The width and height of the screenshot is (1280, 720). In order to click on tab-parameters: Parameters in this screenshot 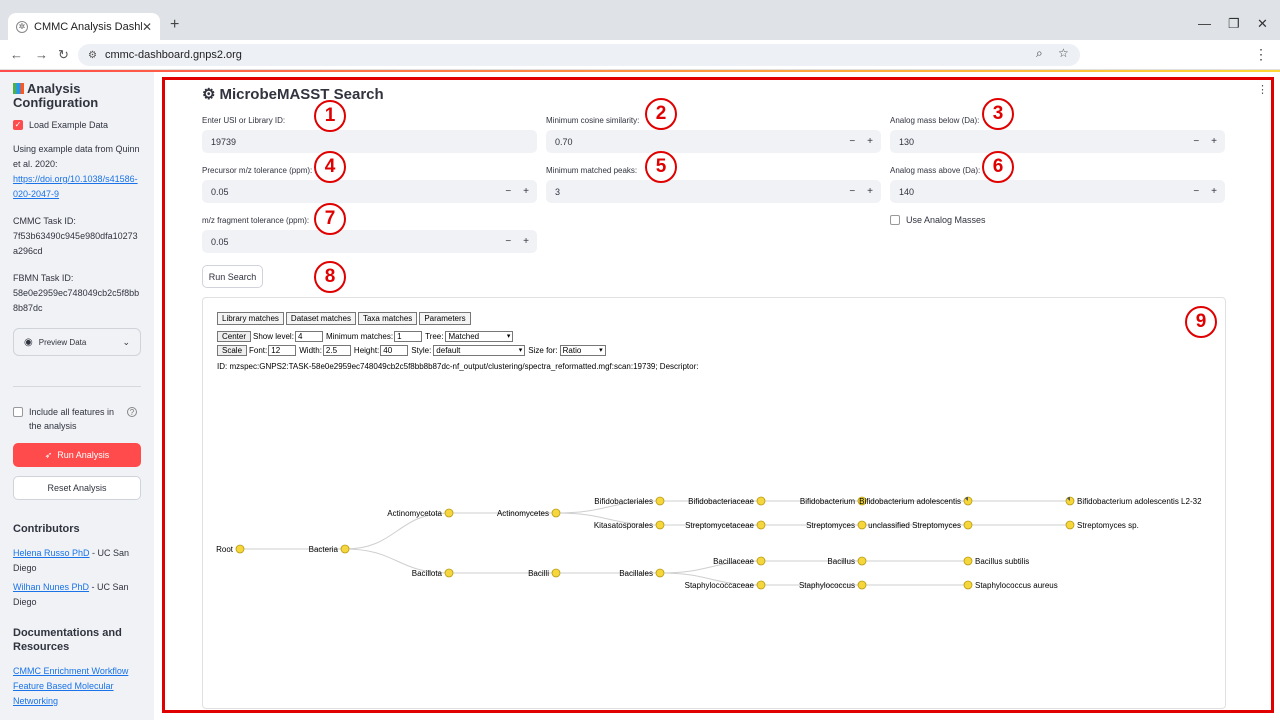, I will do `click(445, 318)`.